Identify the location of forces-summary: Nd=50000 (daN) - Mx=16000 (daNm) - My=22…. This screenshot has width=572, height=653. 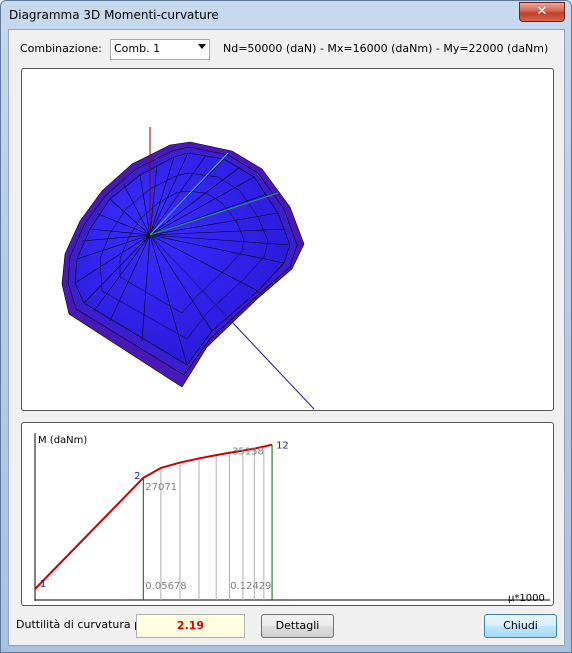
(386, 48).